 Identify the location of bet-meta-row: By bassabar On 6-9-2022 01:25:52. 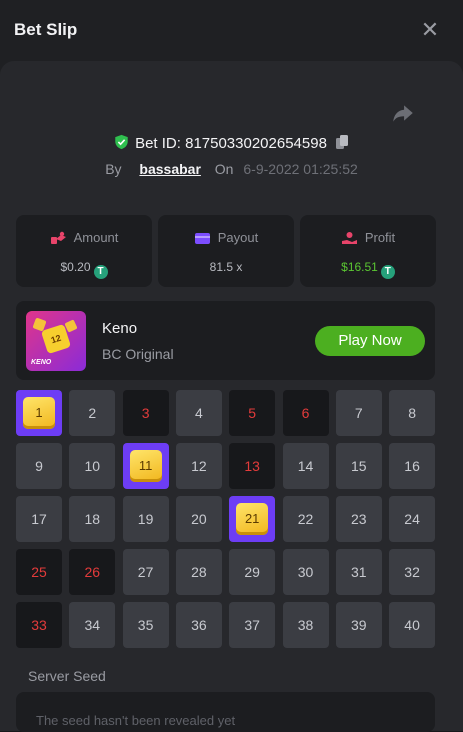
(231, 169).